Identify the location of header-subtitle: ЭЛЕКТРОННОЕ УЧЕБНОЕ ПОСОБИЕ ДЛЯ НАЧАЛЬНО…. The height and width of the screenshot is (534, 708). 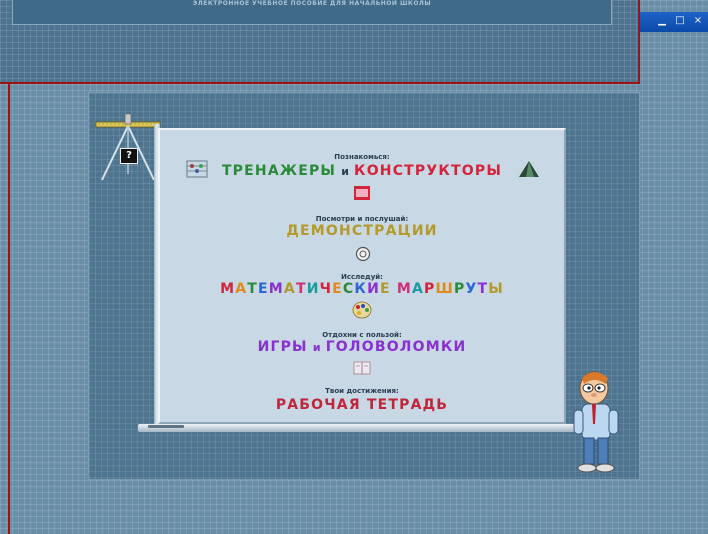
(312, 3).